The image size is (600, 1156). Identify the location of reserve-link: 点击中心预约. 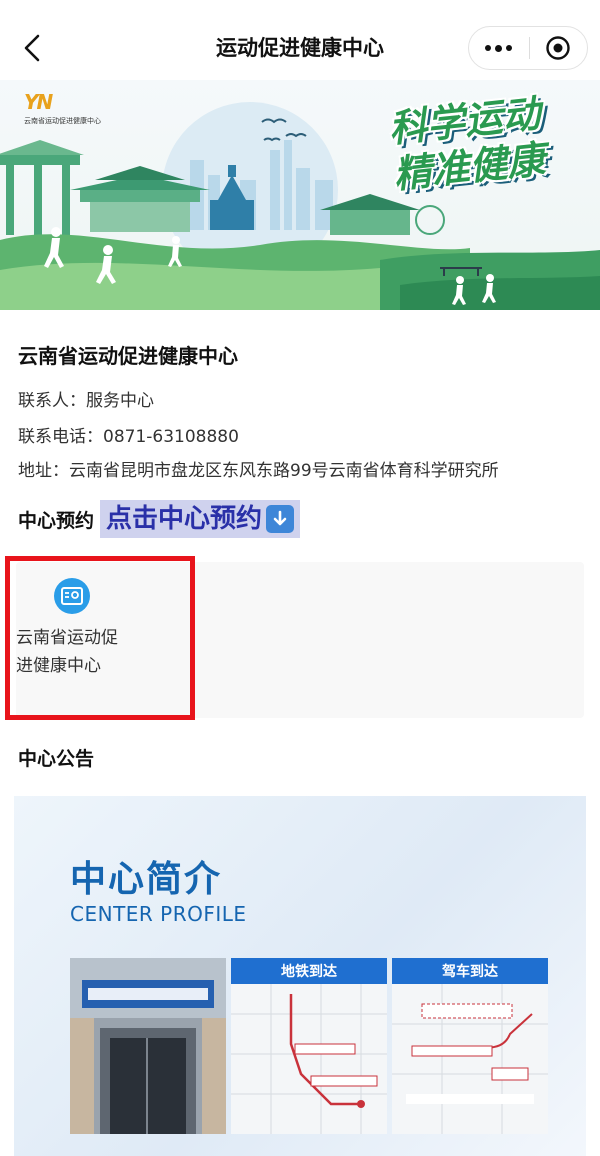
(200, 519).